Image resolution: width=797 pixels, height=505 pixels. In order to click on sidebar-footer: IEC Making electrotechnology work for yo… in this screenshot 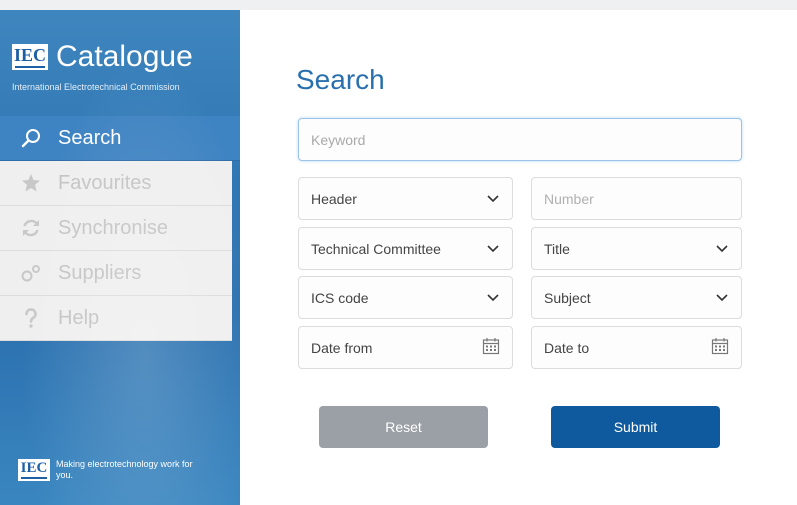, I will do `click(107, 470)`.